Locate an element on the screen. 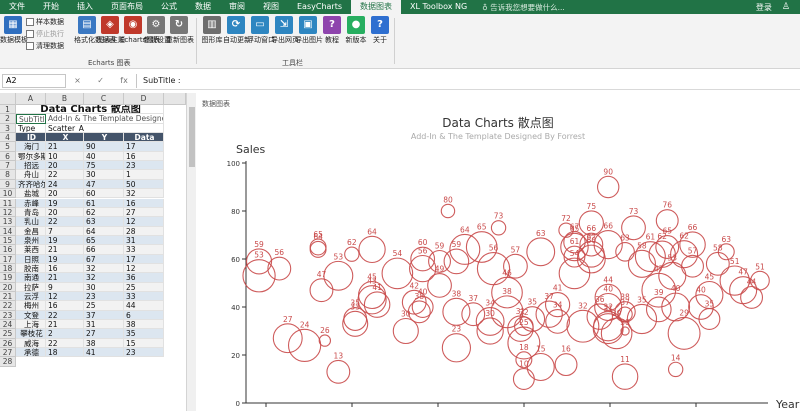 Image resolution: width=800 pixels, height=414 pixels. header-cell-y: Y is located at coordinates (104, 138).